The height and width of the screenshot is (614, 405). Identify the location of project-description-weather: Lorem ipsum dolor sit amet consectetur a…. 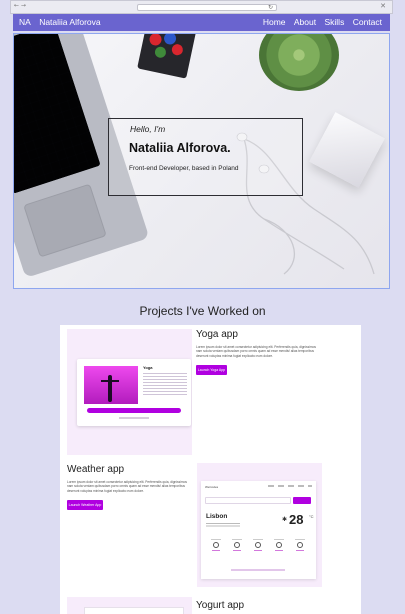
(127, 486).